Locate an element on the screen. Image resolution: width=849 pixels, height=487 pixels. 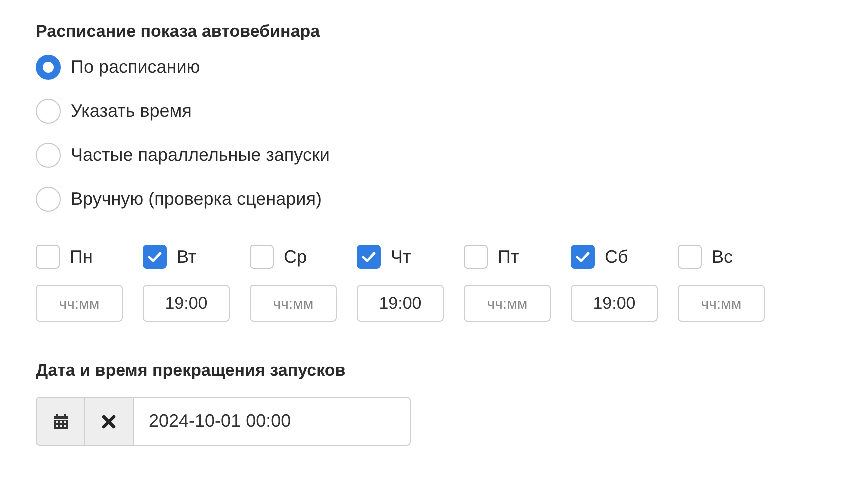
day-label: Ср is located at coordinates (296, 257).